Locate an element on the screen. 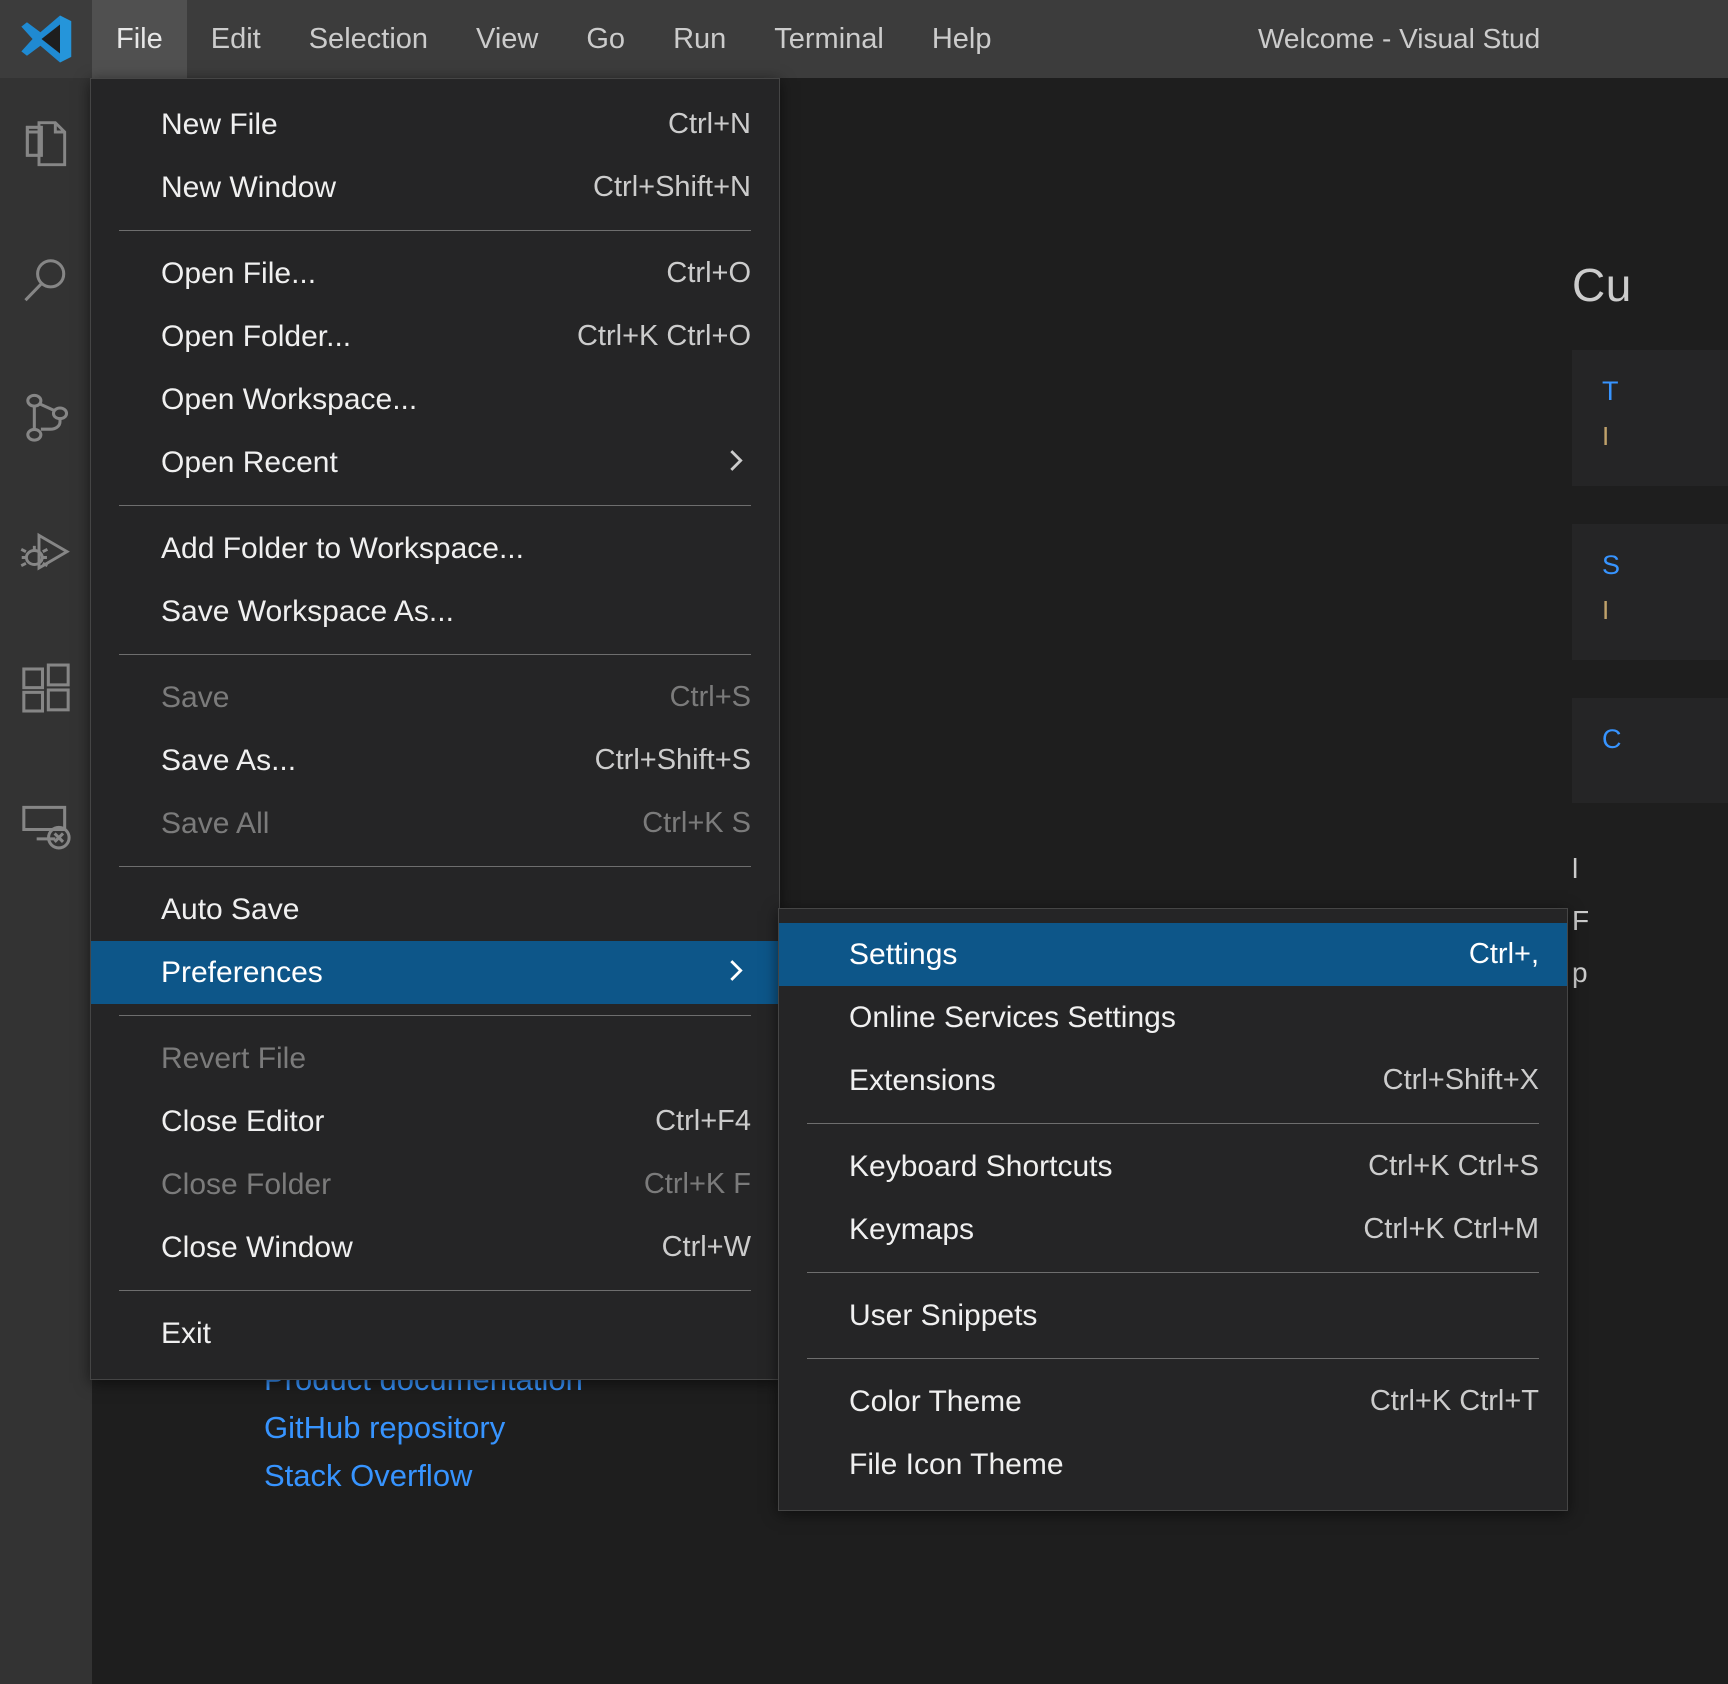 This screenshot has height=1684, width=1728. menu-item-label: Revert File is located at coordinates (234, 1058).